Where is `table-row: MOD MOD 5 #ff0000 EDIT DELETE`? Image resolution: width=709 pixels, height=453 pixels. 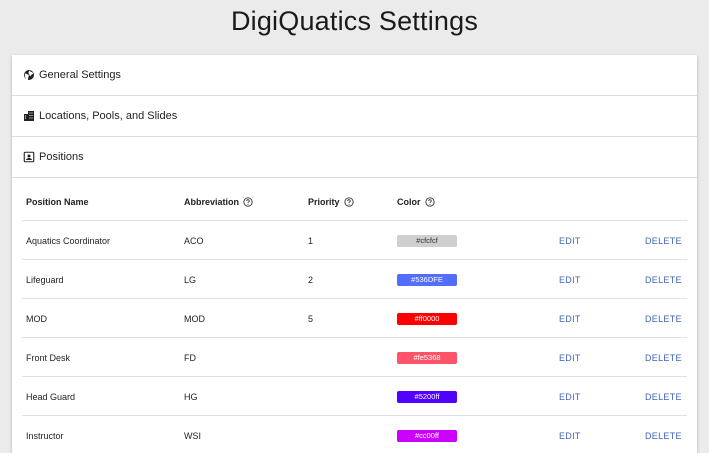
table-row: MOD MOD 5 #ff0000 EDIT DELETE is located at coordinates (354, 318).